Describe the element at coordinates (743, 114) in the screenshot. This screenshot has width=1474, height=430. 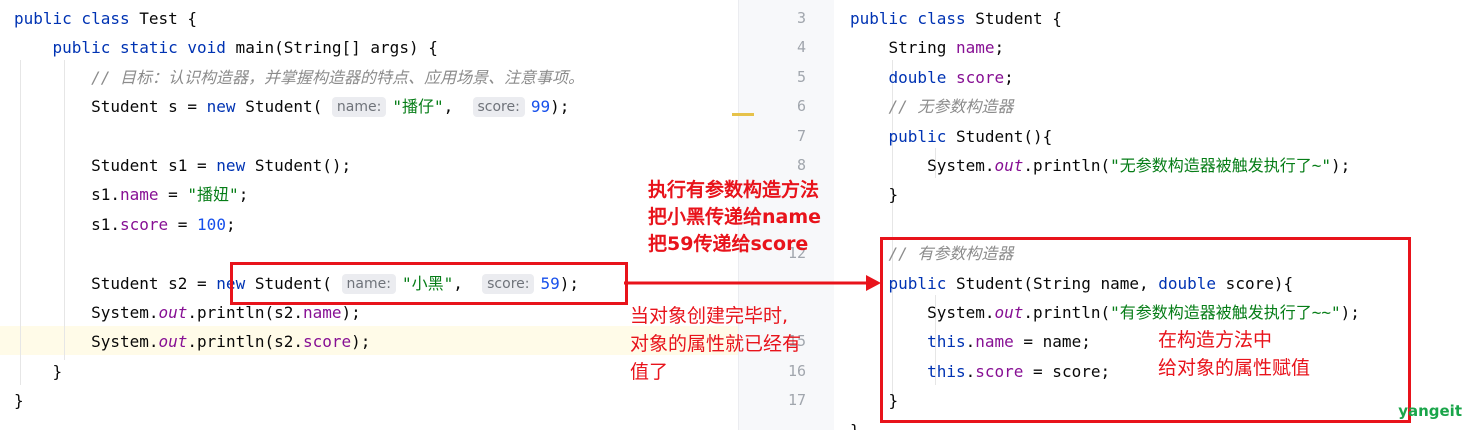
I see `scroll-marker` at that location.